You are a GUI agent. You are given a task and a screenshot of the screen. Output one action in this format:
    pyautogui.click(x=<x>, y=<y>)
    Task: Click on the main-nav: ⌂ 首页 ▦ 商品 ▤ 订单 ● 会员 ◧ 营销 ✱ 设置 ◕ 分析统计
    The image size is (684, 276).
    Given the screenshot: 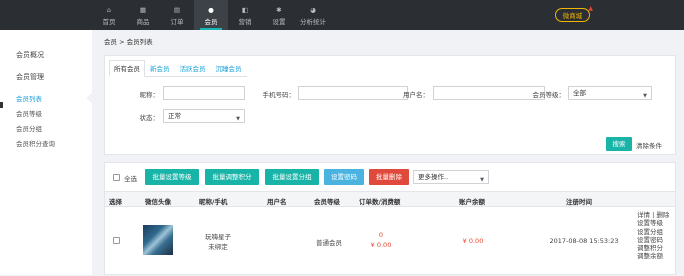 What is the action you would take?
    pyautogui.click(x=211, y=15)
    